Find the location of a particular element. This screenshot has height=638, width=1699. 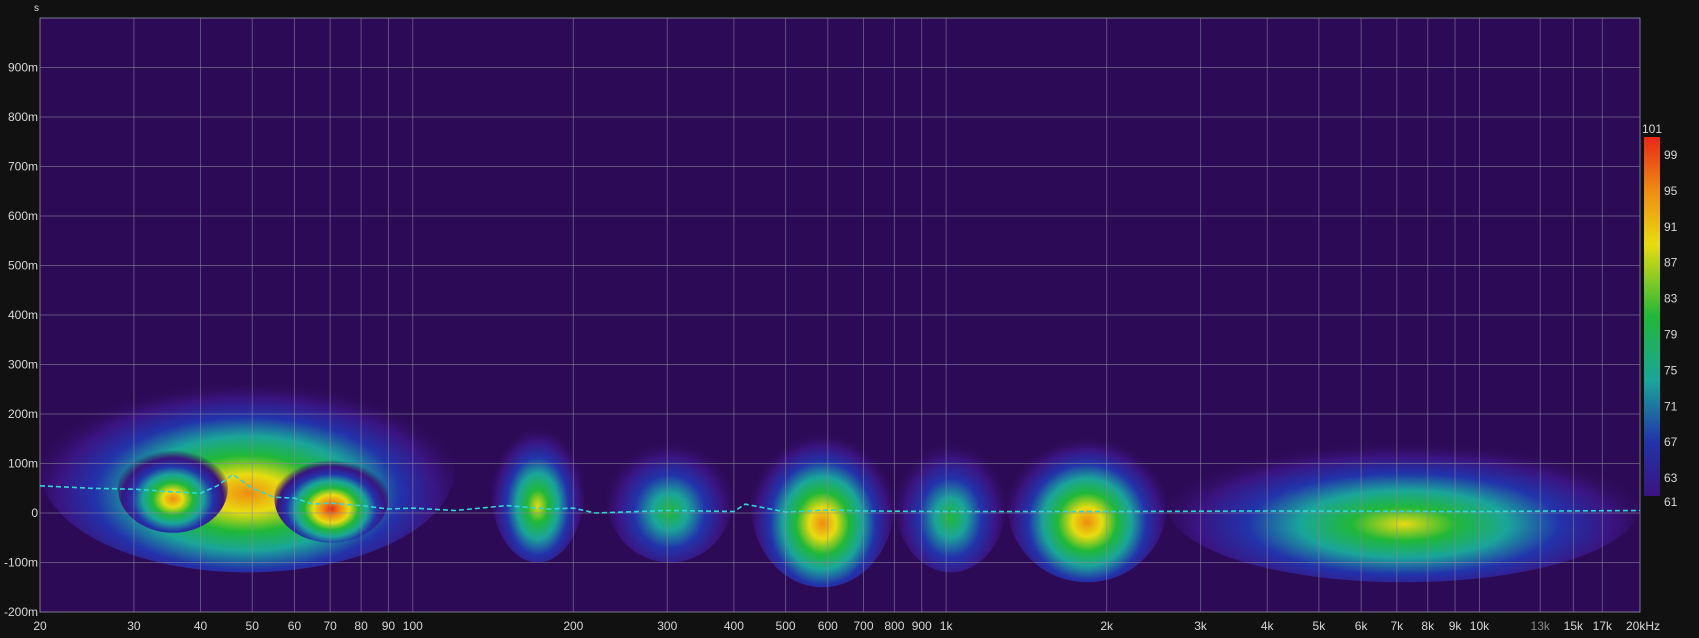

x-tick-label: 300 is located at coordinates (667, 626).